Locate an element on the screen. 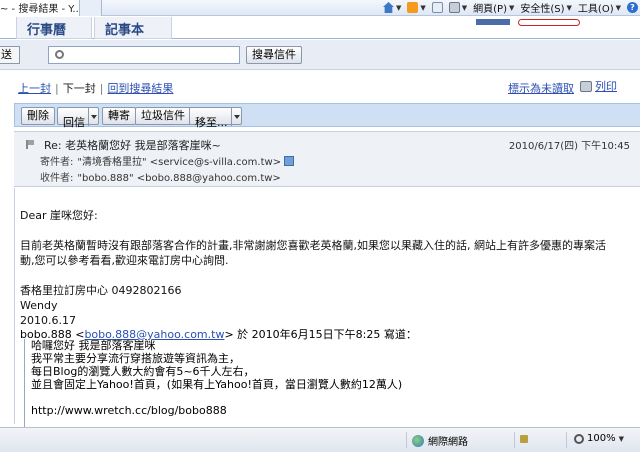 The height and width of the screenshot is (452, 640). body-paragraph: 動,您可以參考看看,歡迎來電訂房中心詢問. is located at coordinates (124, 260).